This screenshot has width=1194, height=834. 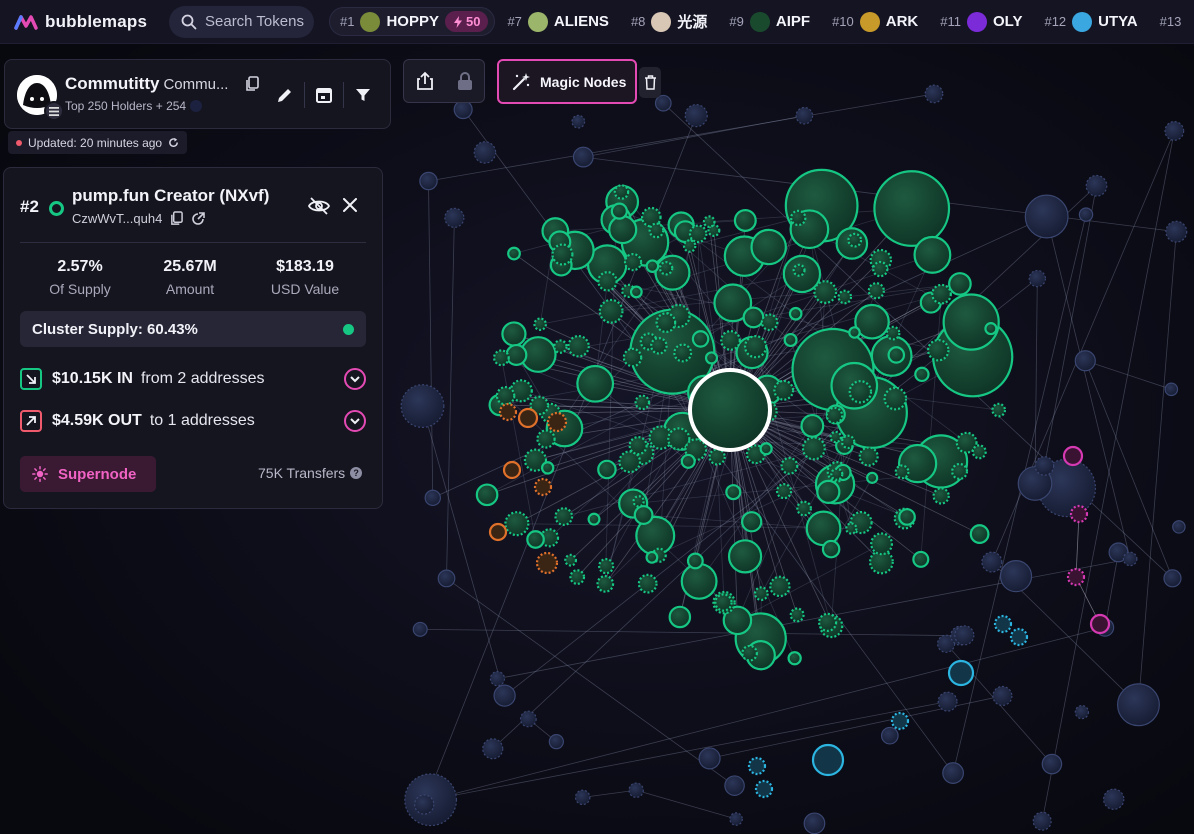 What do you see at coordinates (193, 329) in the screenshot?
I see `cluster-supply-row: Cluster Supply: 60.43%` at bounding box center [193, 329].